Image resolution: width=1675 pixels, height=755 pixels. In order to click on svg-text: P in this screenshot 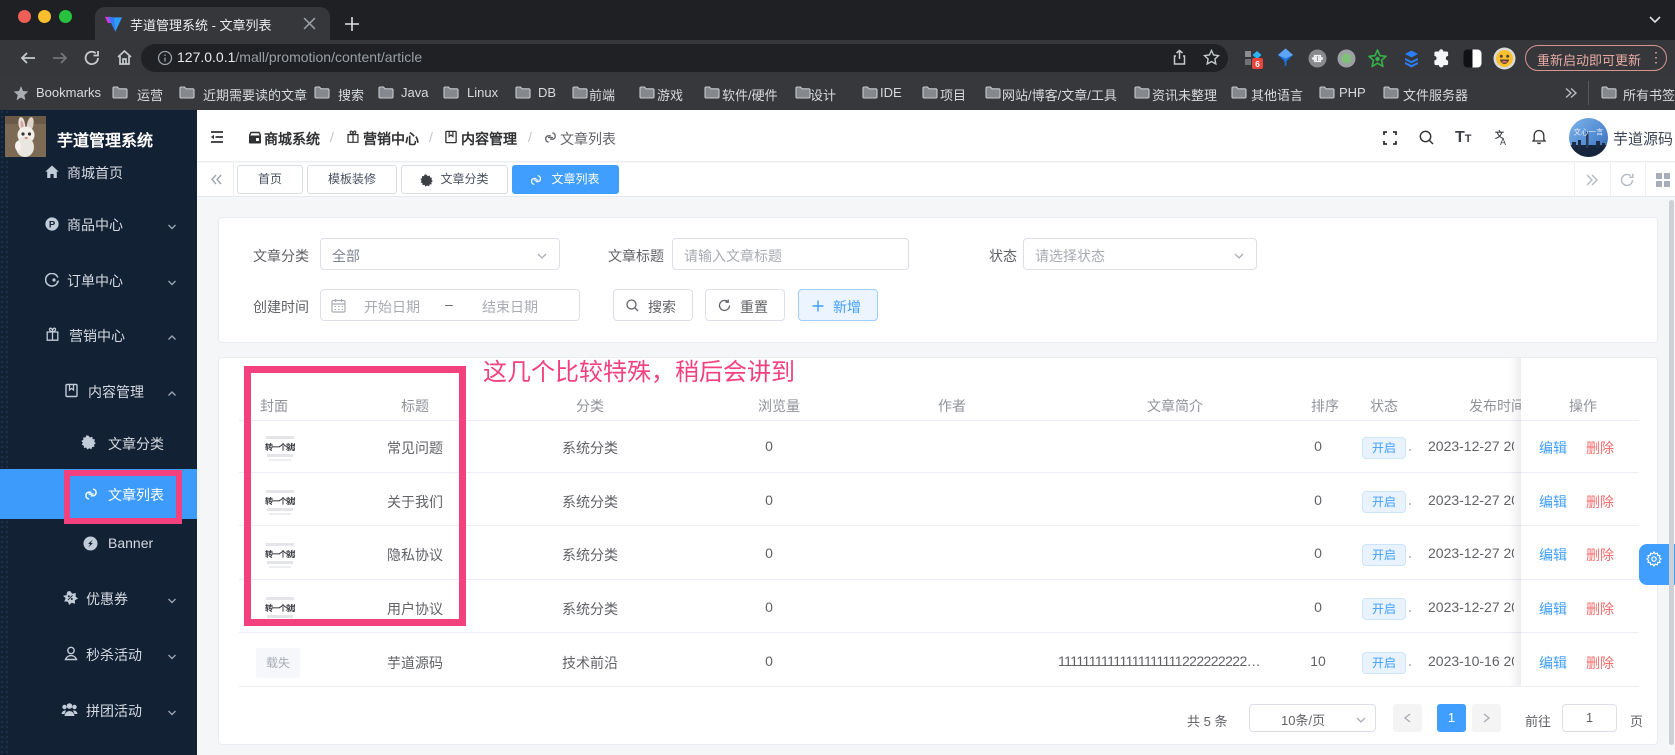, I will do `click(52, 224)`.